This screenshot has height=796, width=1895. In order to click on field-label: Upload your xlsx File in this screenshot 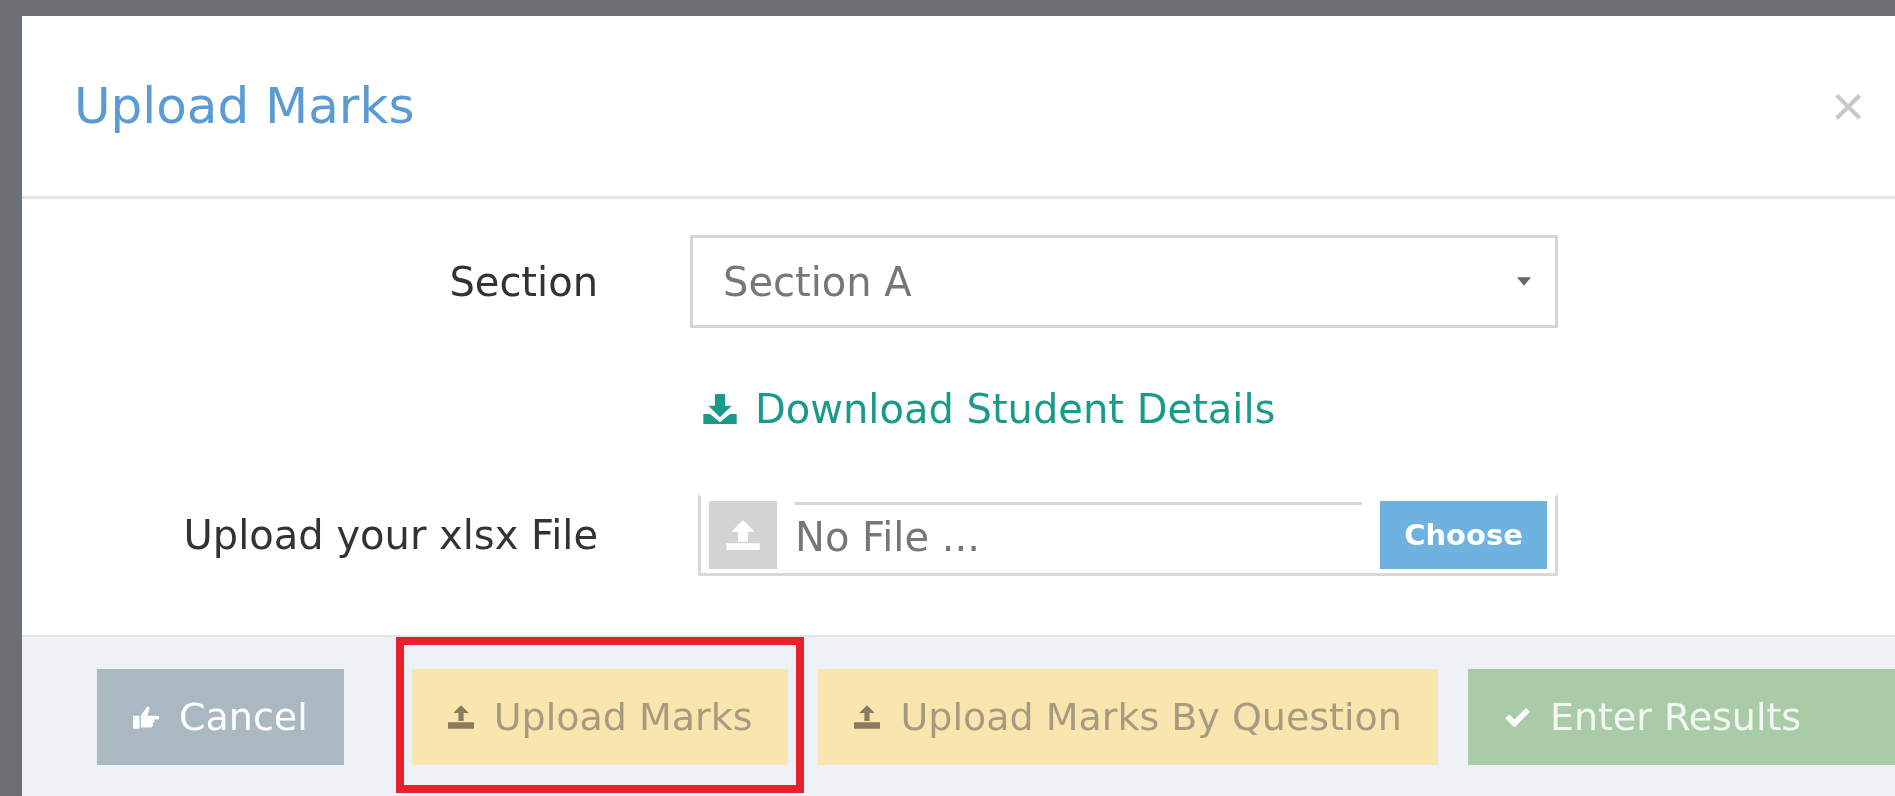, I will do `click(390, 535)`.